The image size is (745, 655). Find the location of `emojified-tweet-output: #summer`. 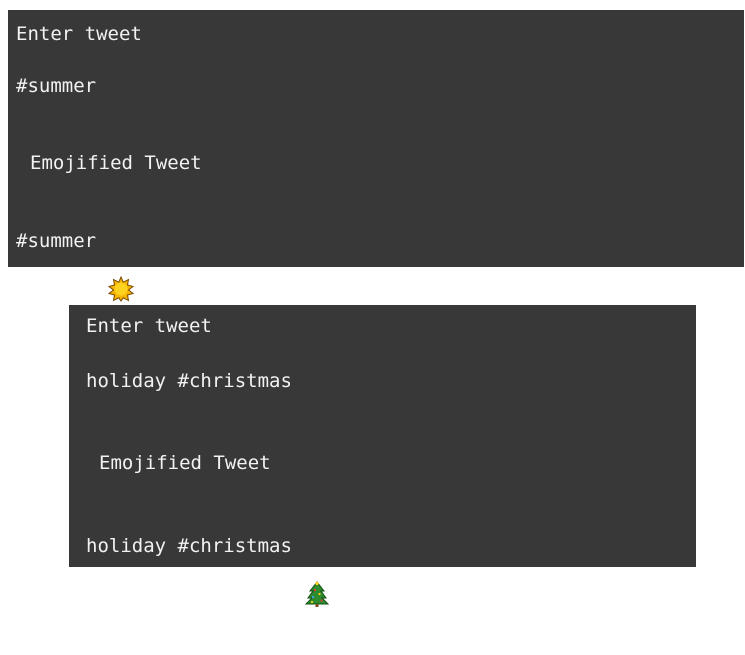

emojified-tweet-output: #summer is located at coordinates (75, 265).